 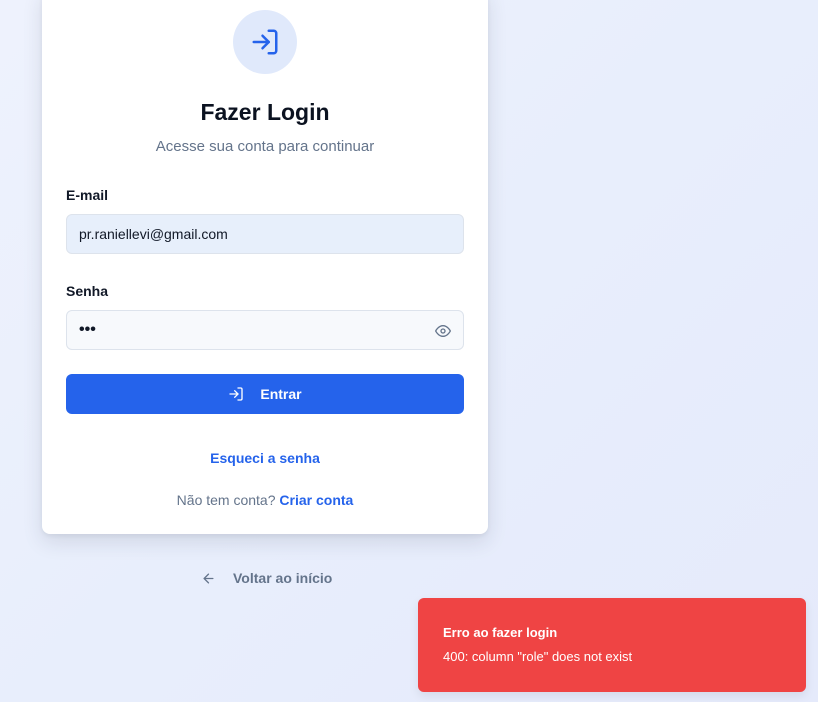 I want to click on back-home-label: Voltar ao início, so click(x=283, y=578).